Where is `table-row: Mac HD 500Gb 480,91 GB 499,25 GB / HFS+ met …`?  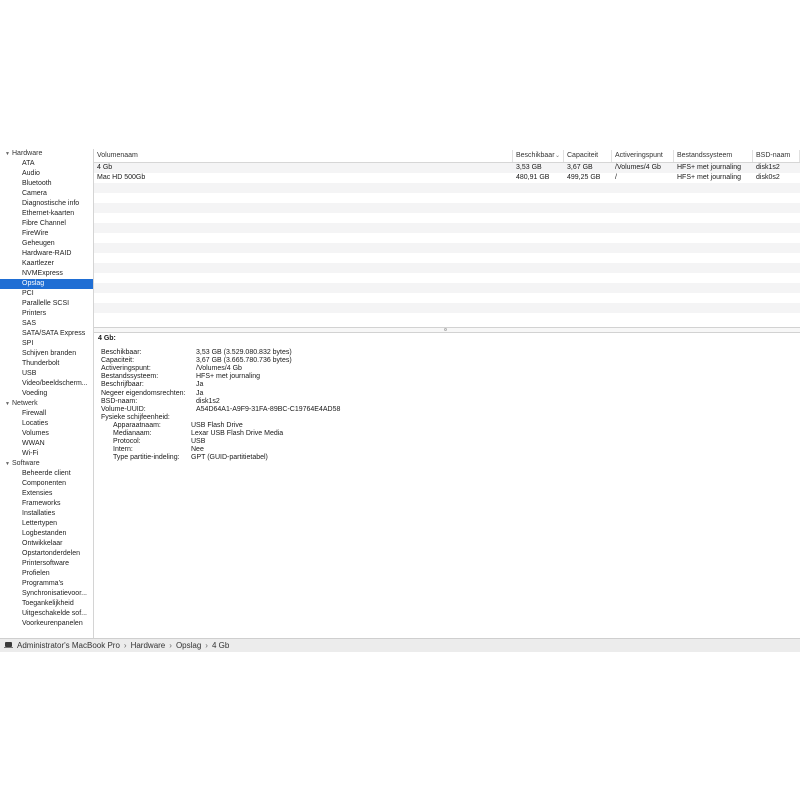 table-row: Mac HD 500Gb 480,91 GB 499,25 GB / HFS+ met … is located at coordinates (447, 178).